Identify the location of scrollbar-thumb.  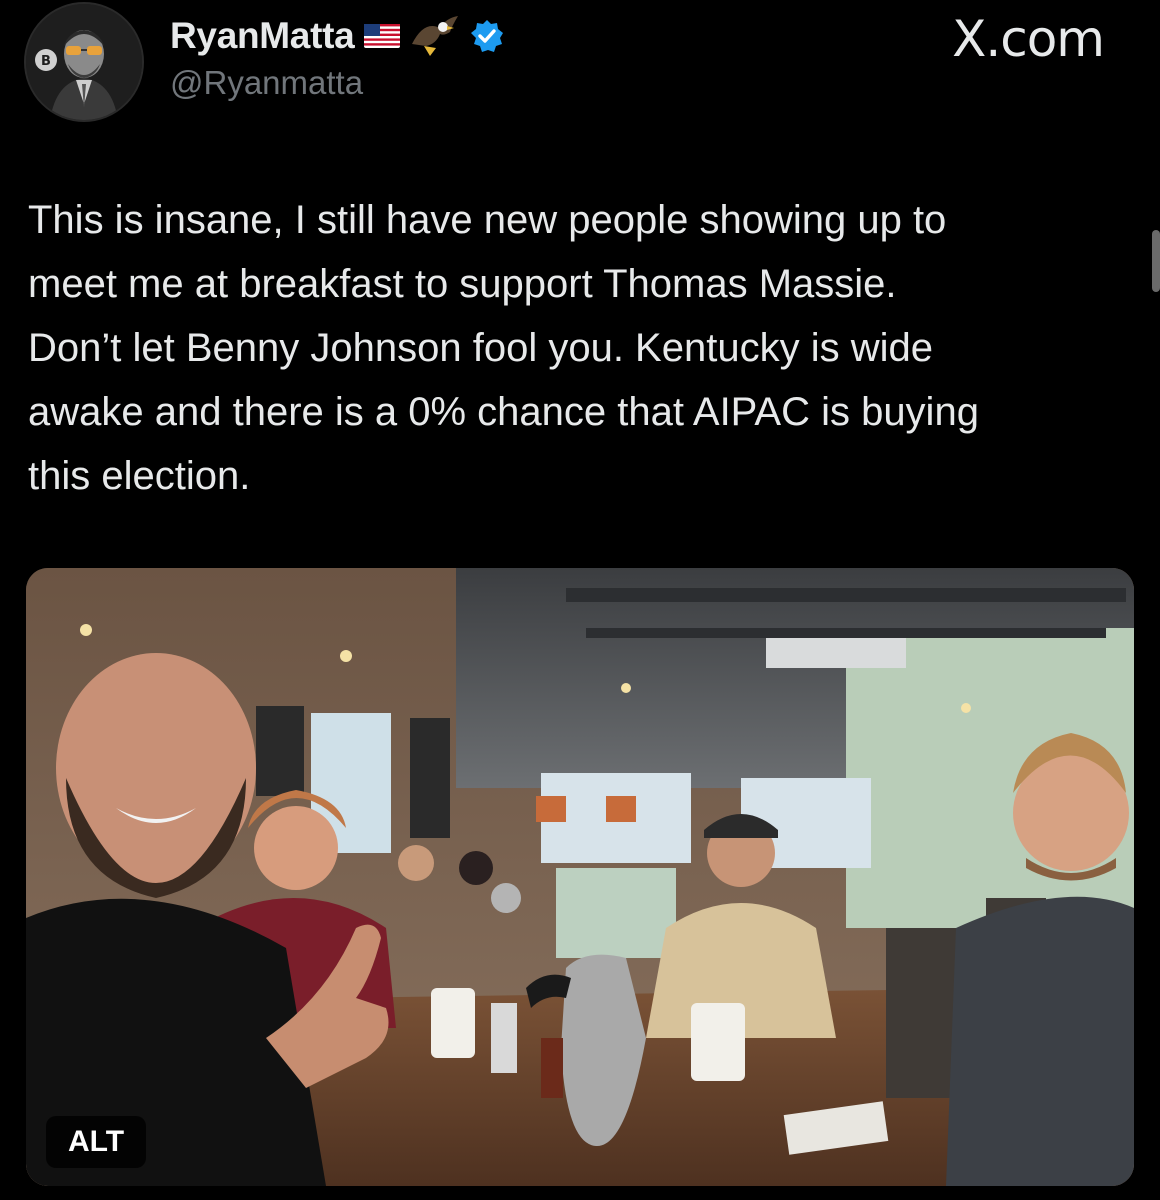
(1156, 261).